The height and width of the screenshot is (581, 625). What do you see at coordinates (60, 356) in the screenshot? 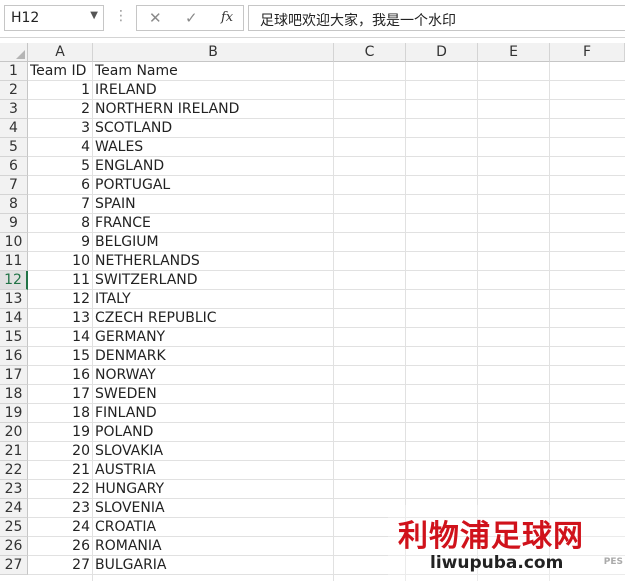
I see `cell-team-id: 15` at bounding box center [60, 356].